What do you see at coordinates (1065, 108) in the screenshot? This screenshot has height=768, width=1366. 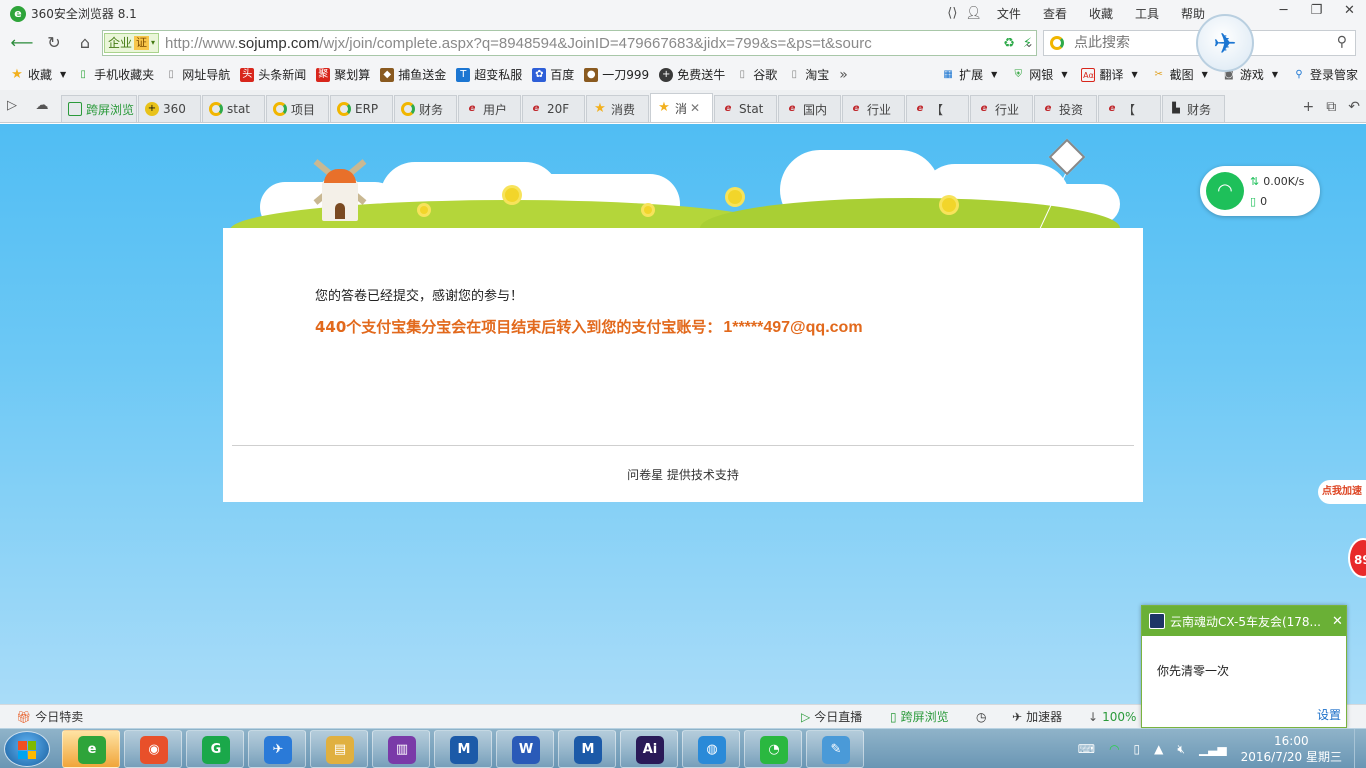 I see `tab-invest: e 投资` at bounding box center [1065, 108].